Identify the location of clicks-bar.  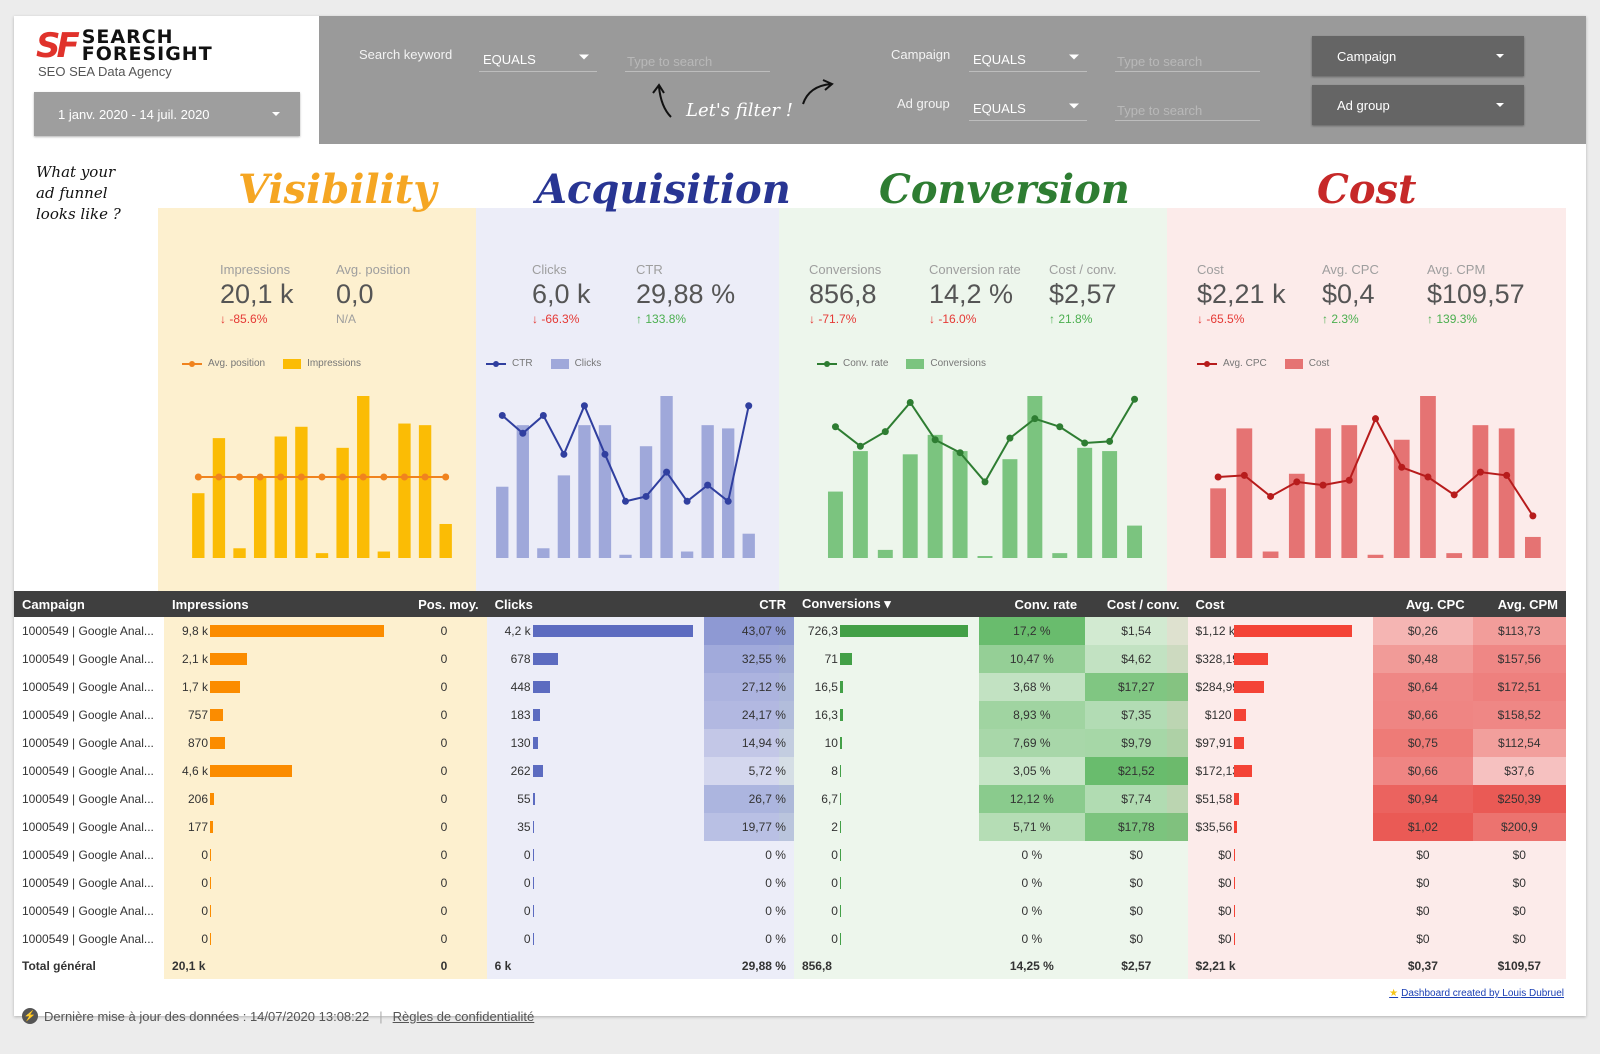
(533, 883).